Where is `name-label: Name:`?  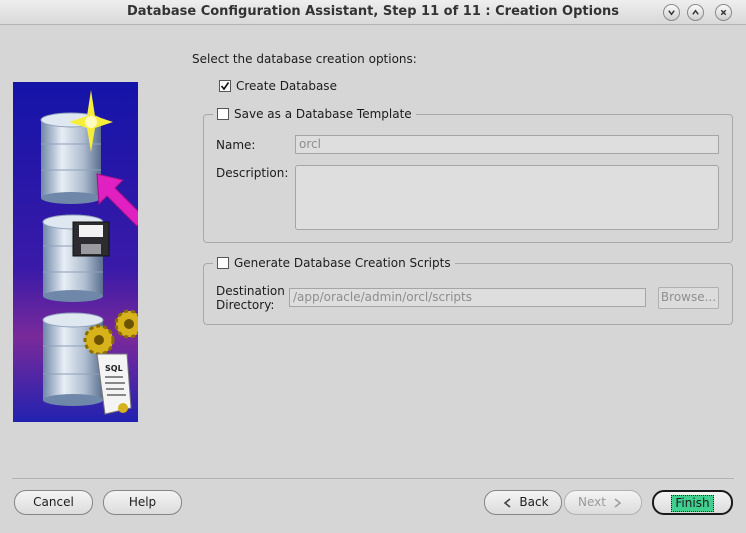 name-label: Name: is located at coordinates (236, 145).